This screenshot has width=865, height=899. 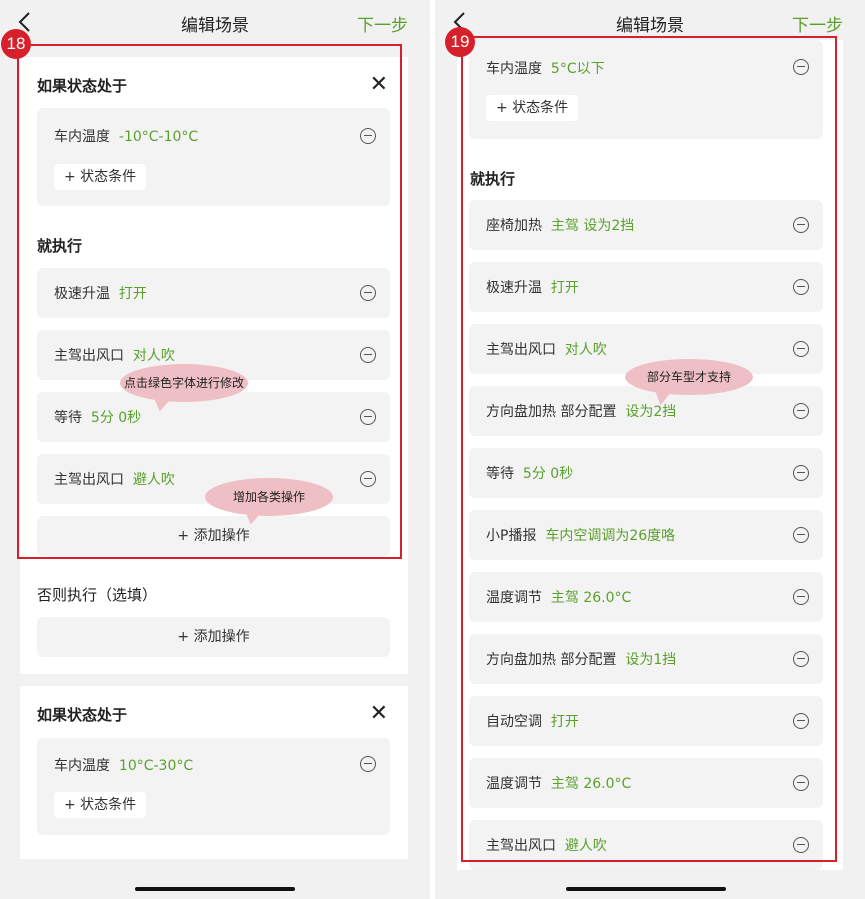 I want to click on condition-box: 车内温度 -10°C-10°C + 状态条件, so click(x=213, y=157).